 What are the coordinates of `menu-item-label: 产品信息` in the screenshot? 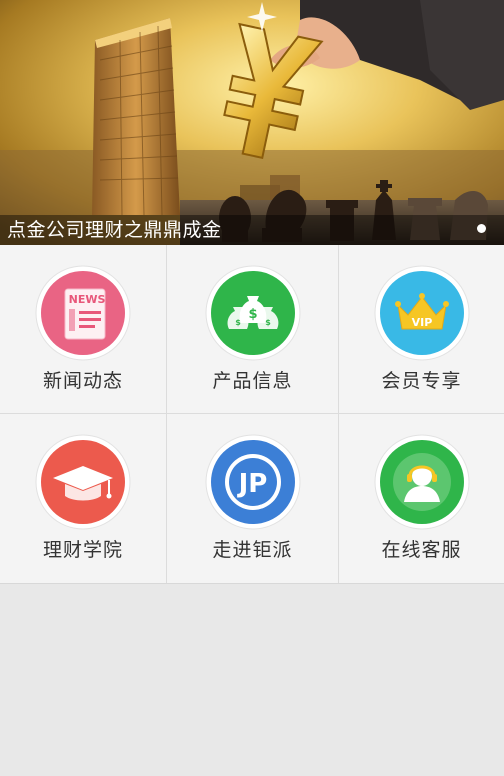 It's located at (252, 381).